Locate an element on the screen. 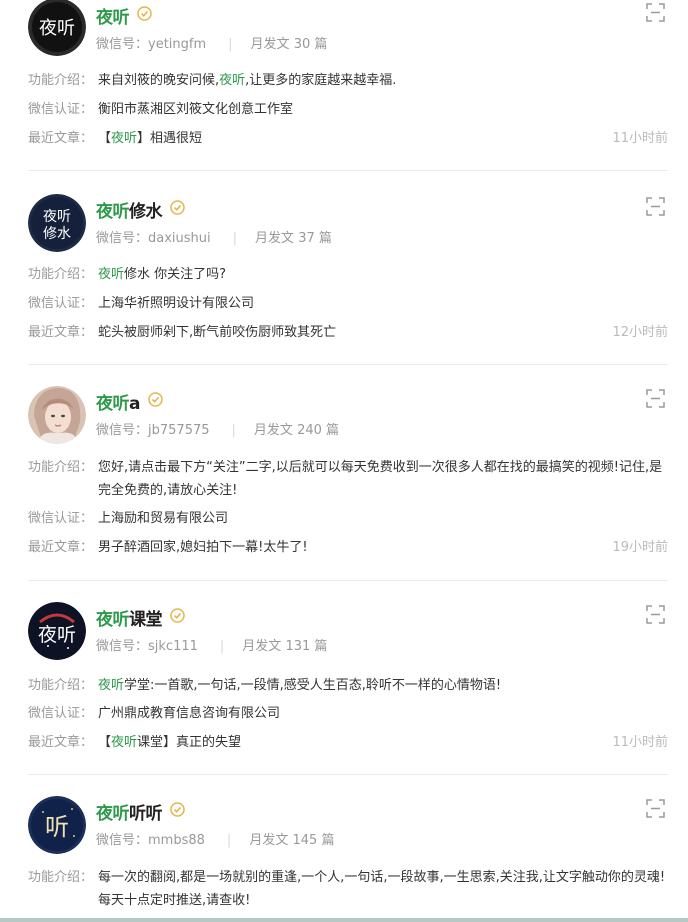 The height and width of the screenshot is (922, 688). svg-text: 修水 is located at coordinates (57, 234).